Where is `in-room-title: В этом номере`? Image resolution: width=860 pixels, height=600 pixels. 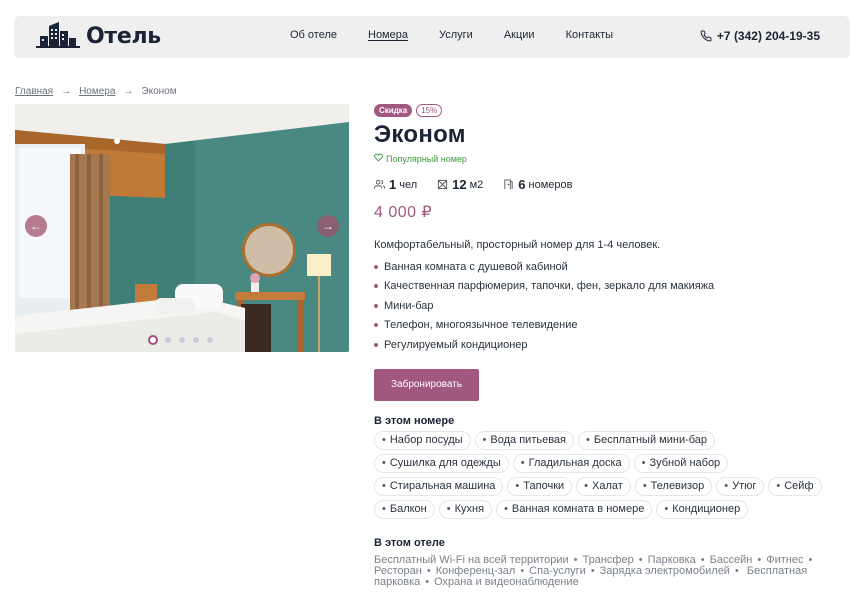 in-room-title: В этом номере is located at coordinates (414, 420).